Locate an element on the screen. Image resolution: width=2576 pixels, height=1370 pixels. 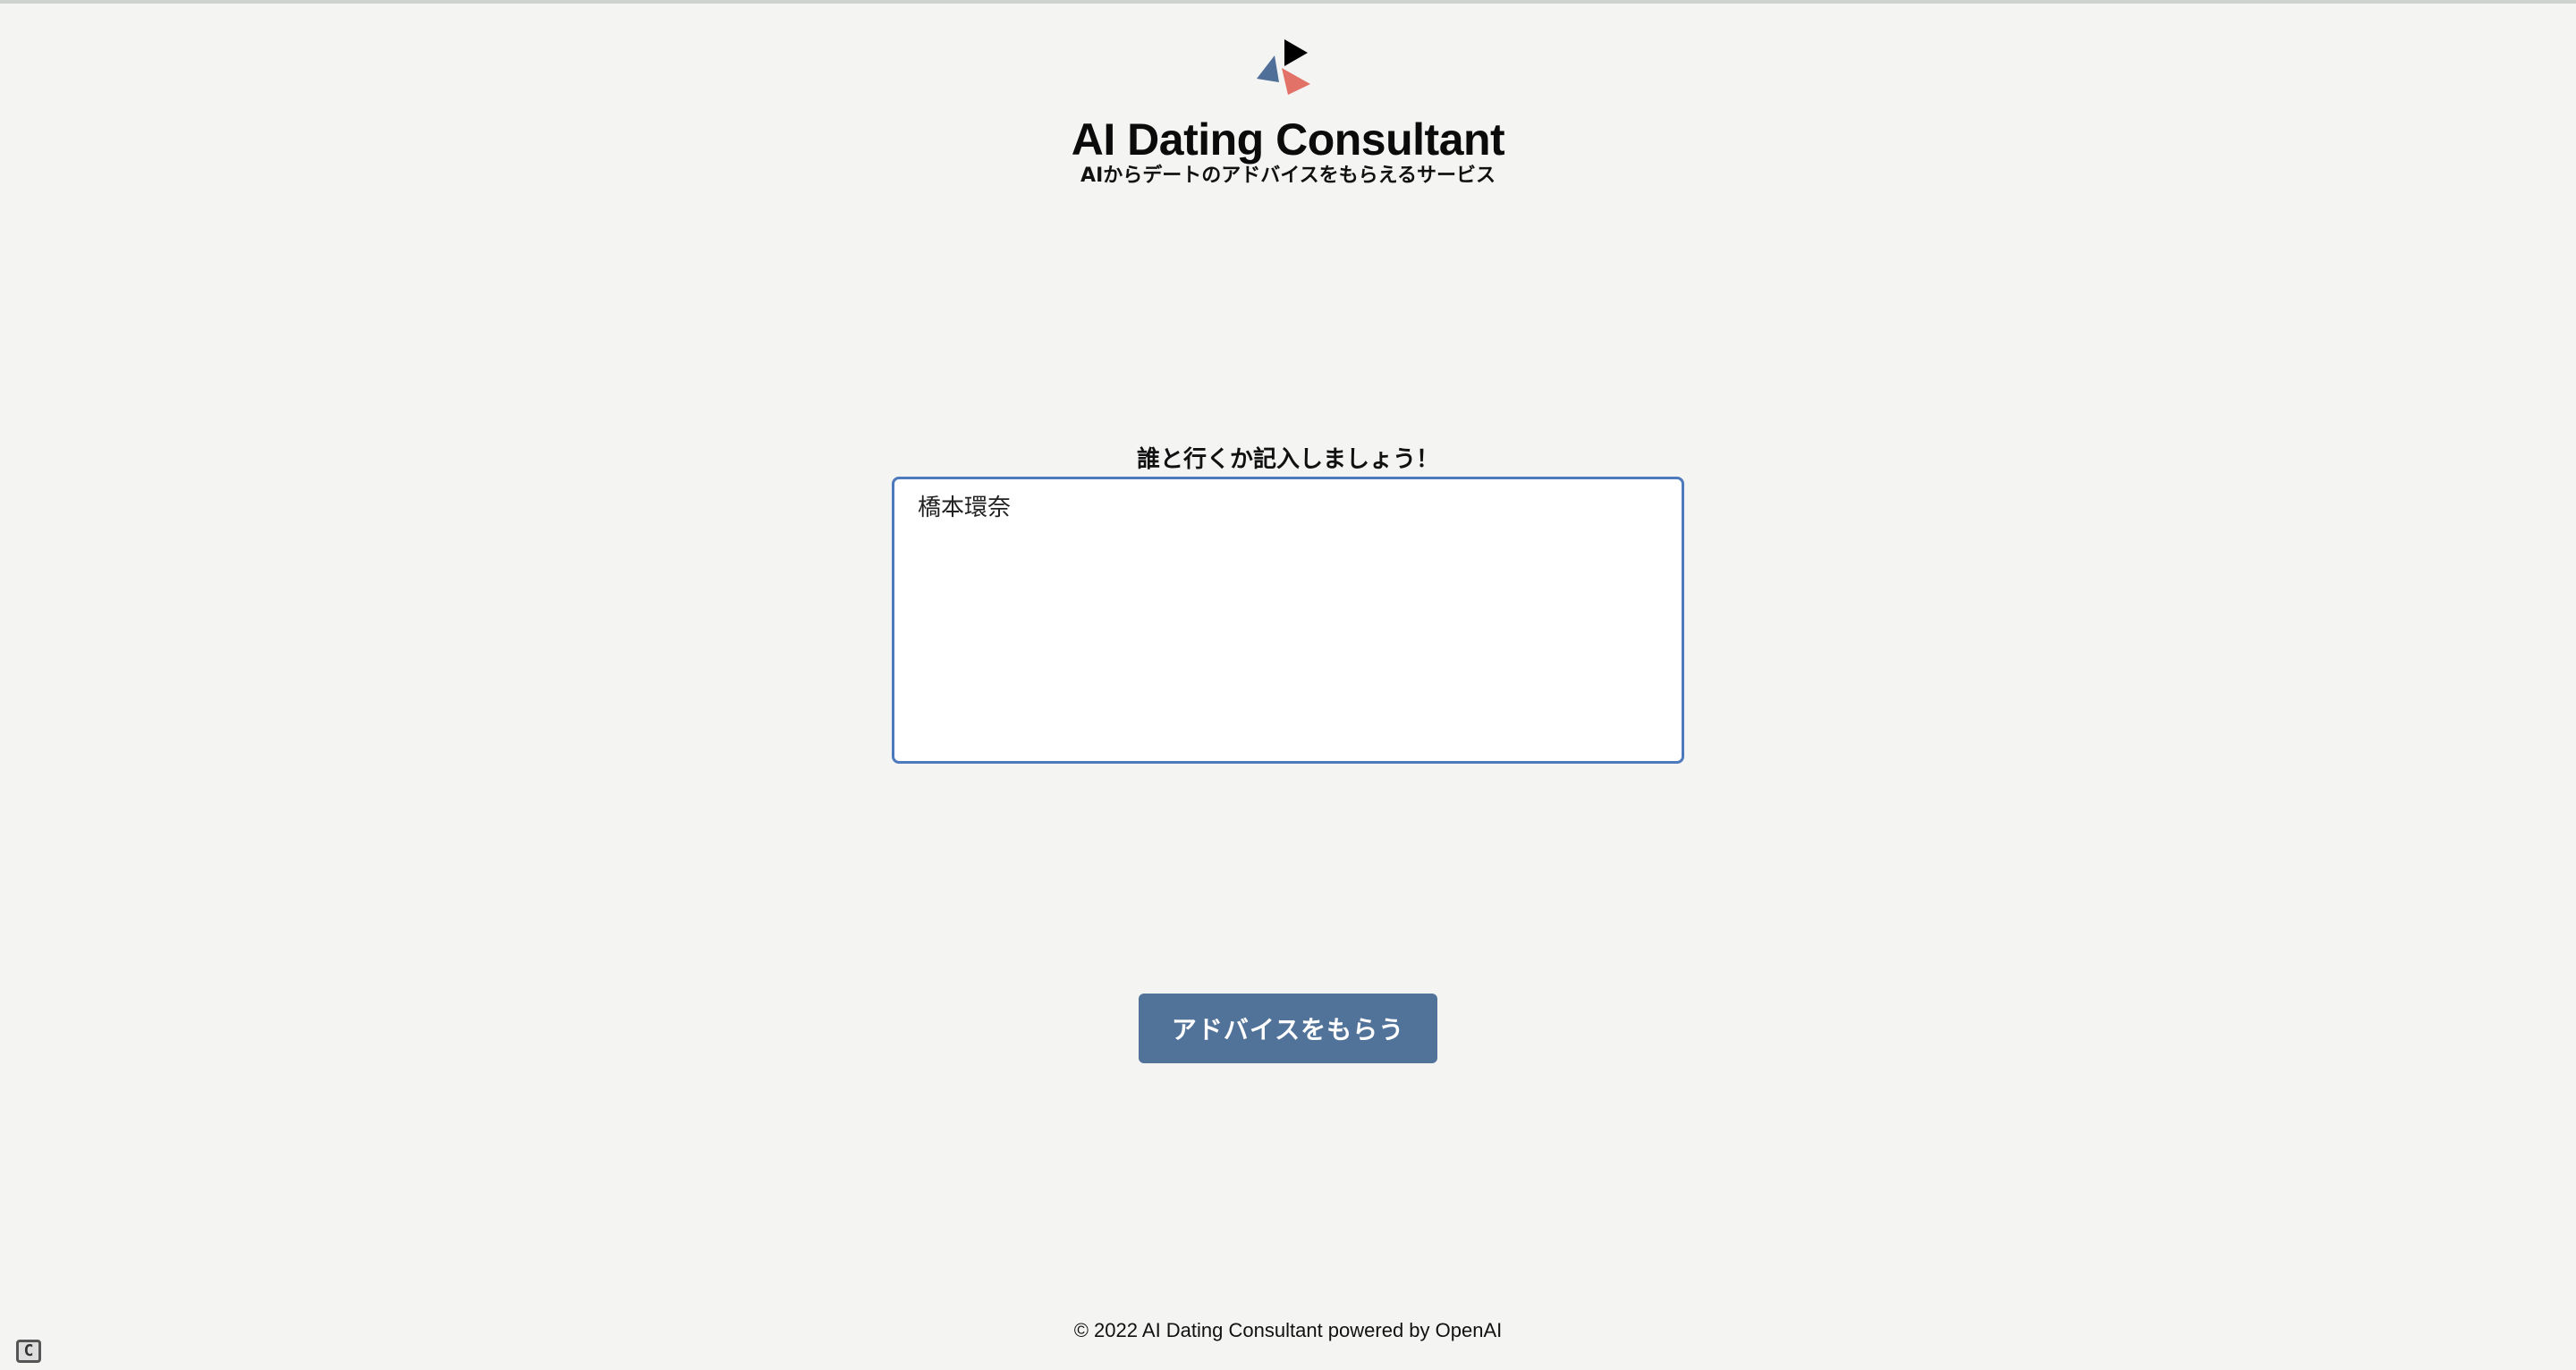
get-advice-button: アドバイスをもらう is located at coordinates (1288, 1028).